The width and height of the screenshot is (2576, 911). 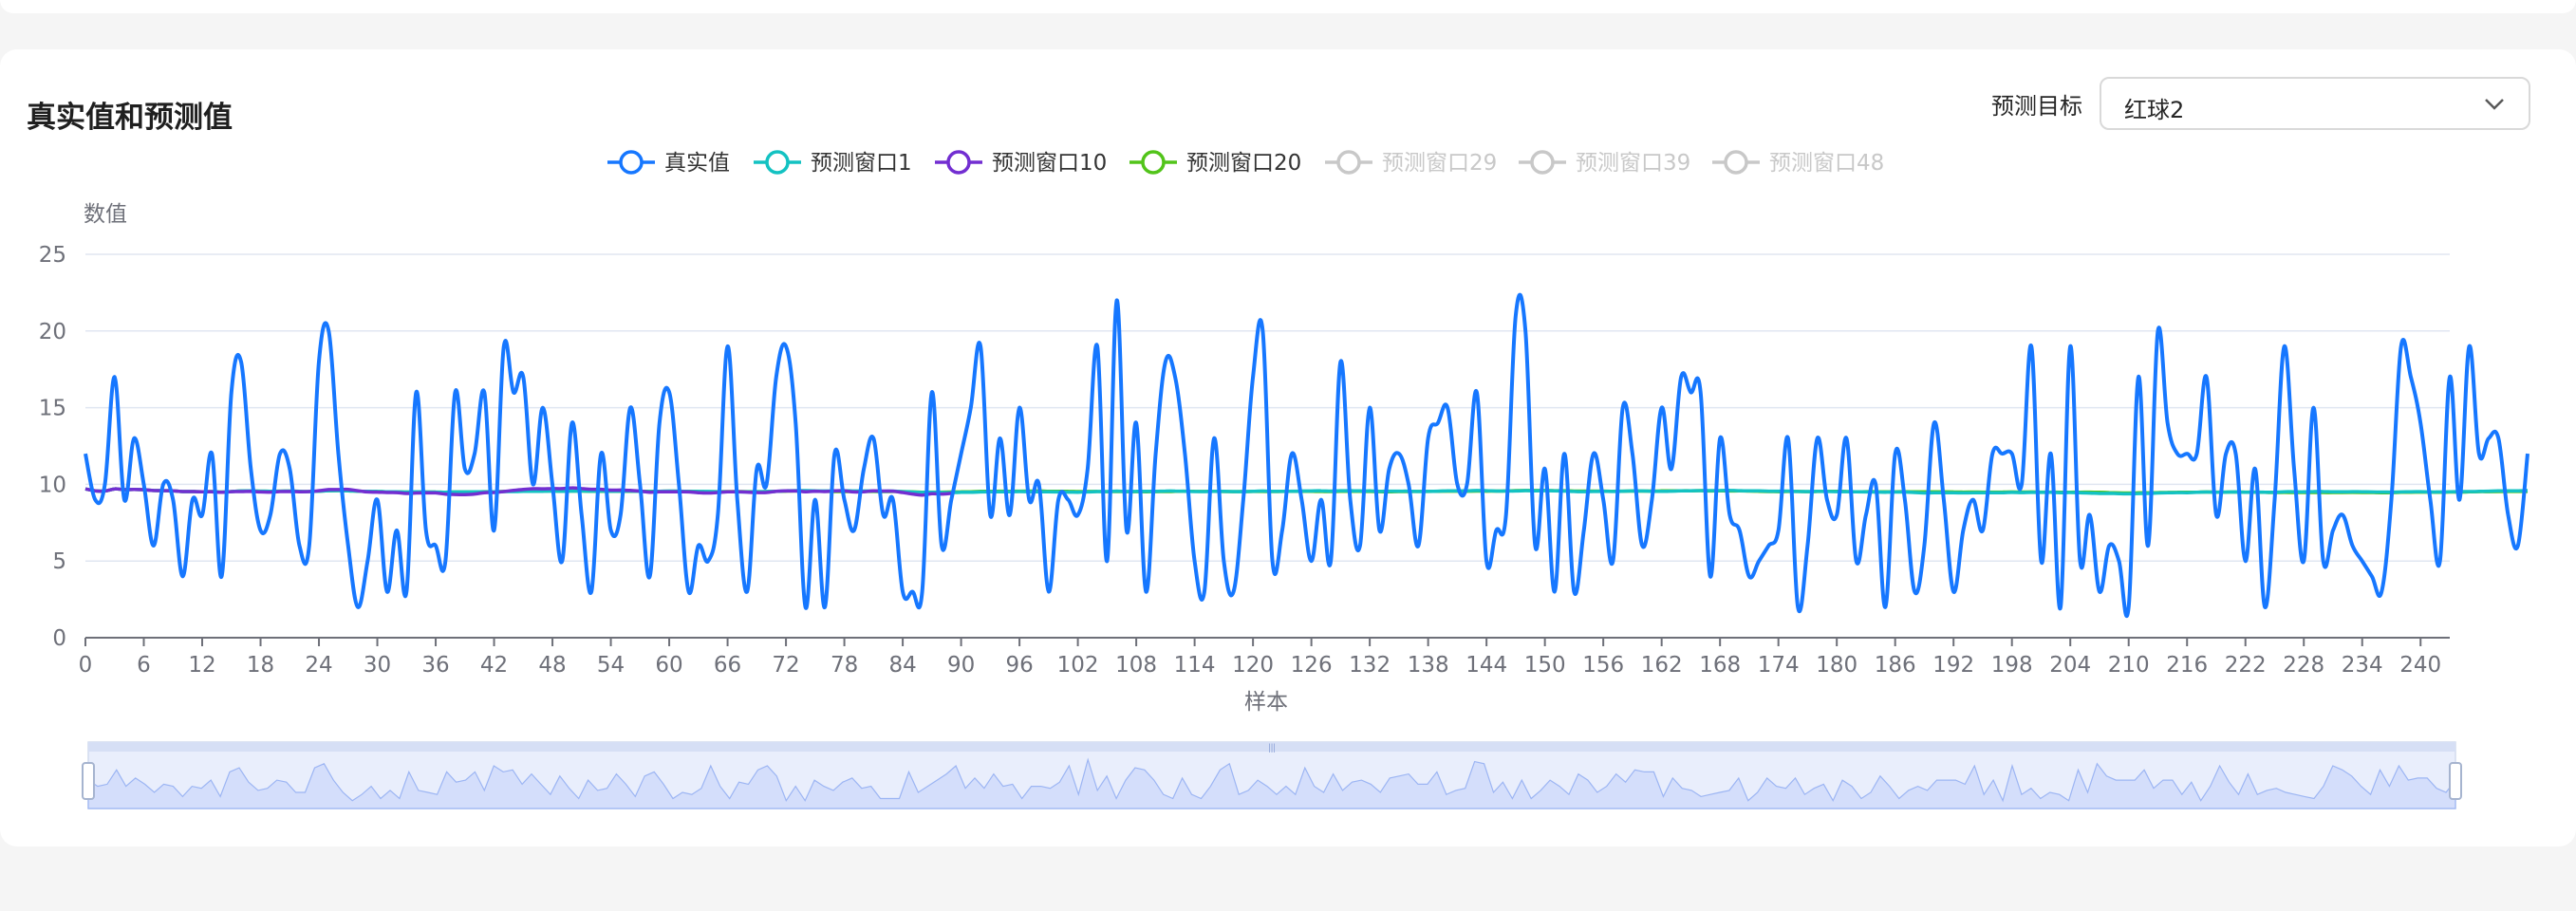 I want to click on x-tick-label: 198, so click(x=2012, y=665).